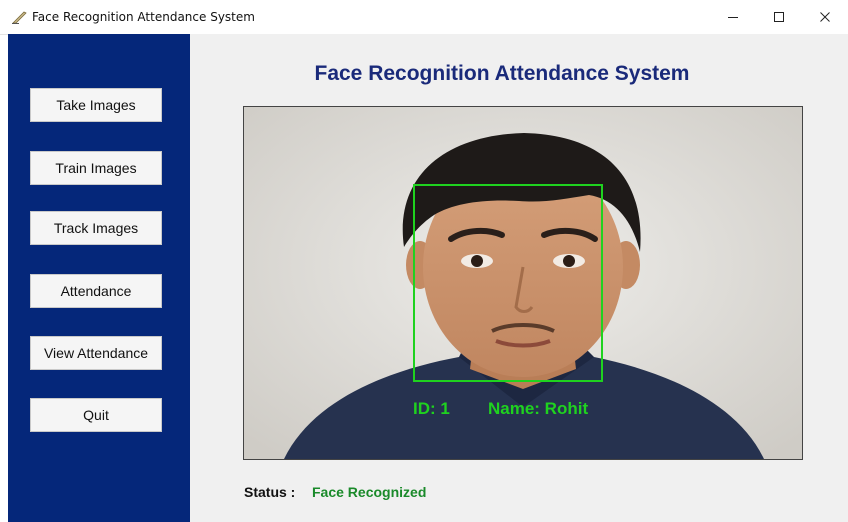  I want to click on maximize-button, so click(779, 17).